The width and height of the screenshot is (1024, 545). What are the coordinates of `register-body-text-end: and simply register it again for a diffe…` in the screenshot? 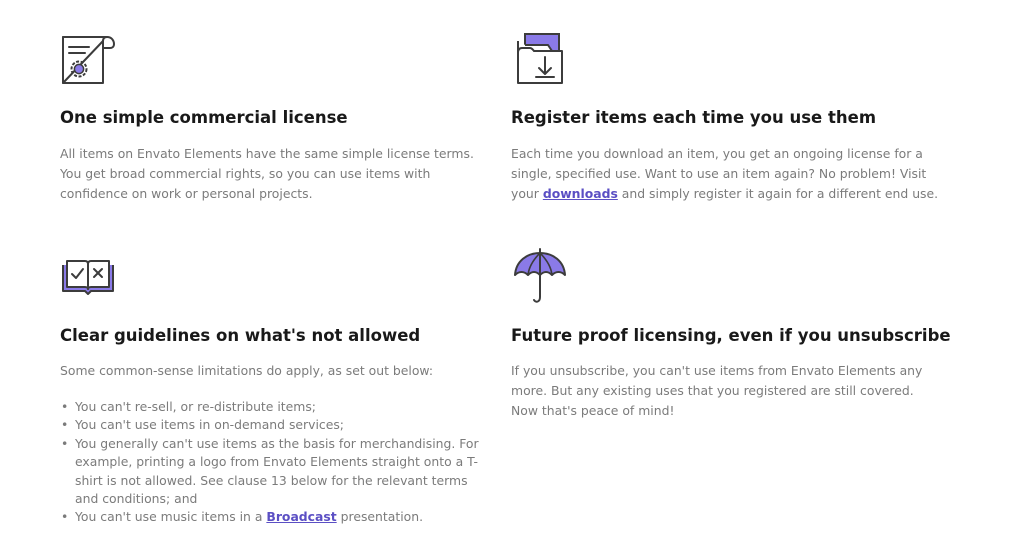 It's located at (780, 193).